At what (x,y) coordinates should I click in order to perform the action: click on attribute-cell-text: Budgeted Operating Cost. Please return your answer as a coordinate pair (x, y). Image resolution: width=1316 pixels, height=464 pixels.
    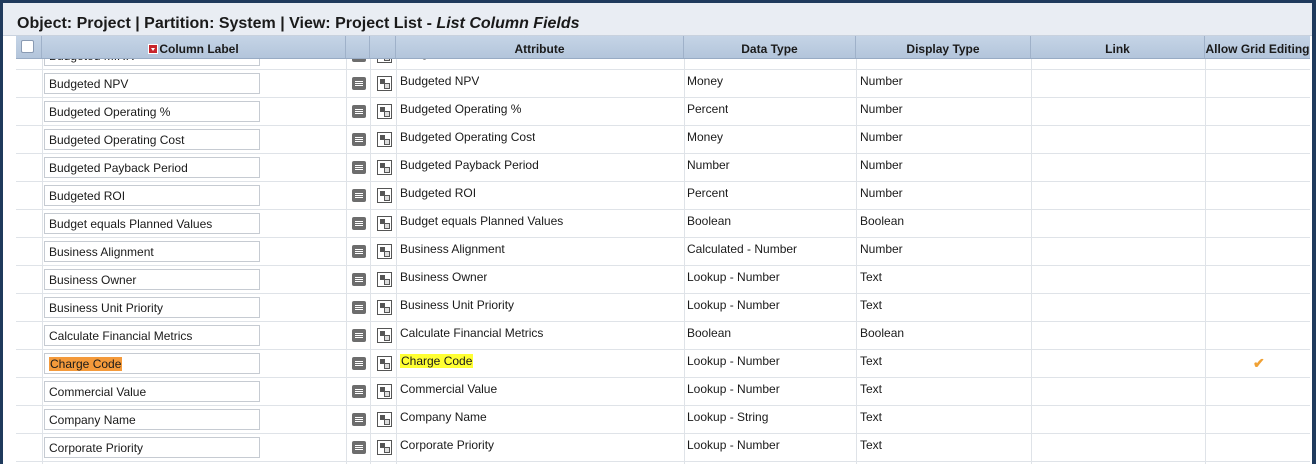
    Looking at the image, I should click on (468, 137).